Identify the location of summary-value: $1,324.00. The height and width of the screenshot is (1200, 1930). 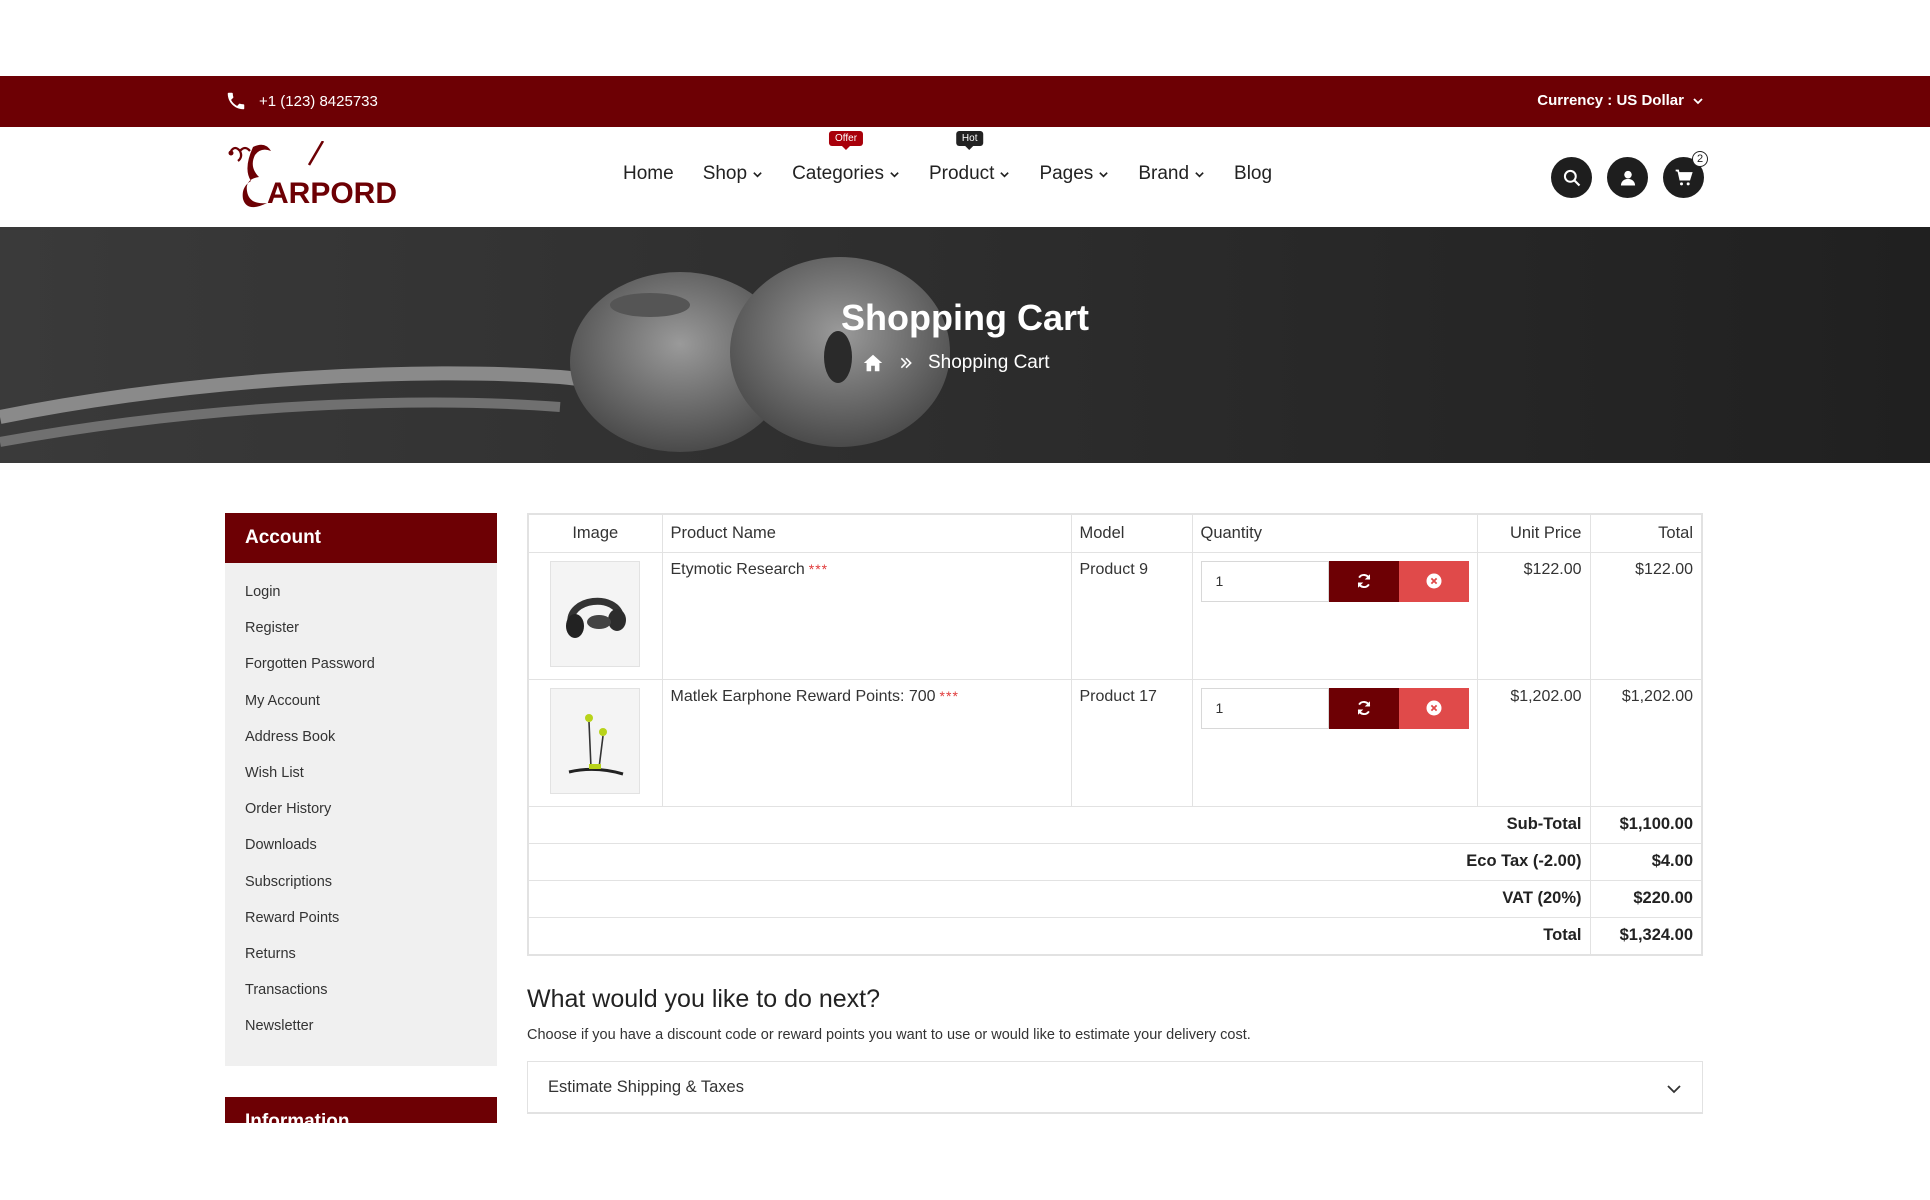
(1656, 934).